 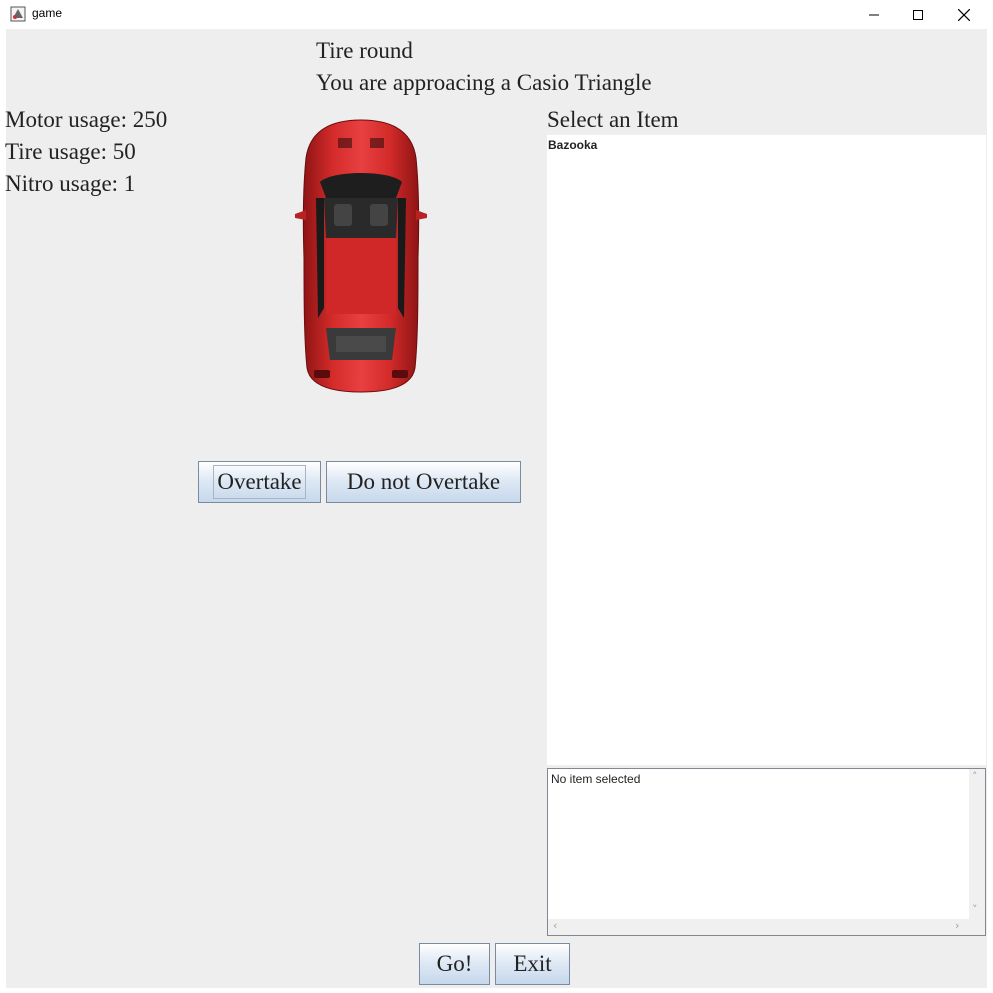 I want to click on scroll-corner, so click(x=977, y=927).